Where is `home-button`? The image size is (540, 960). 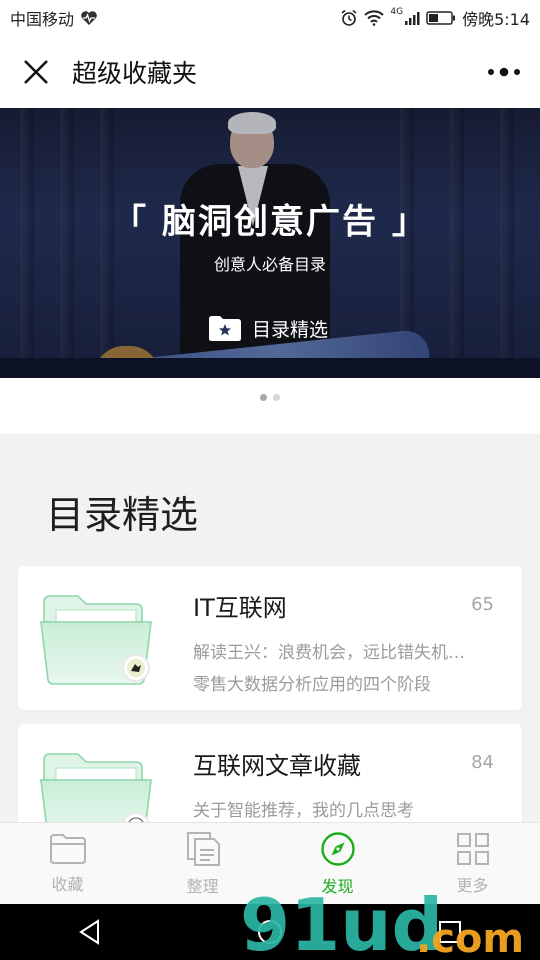 home-button is located at coordinates (270, 932).